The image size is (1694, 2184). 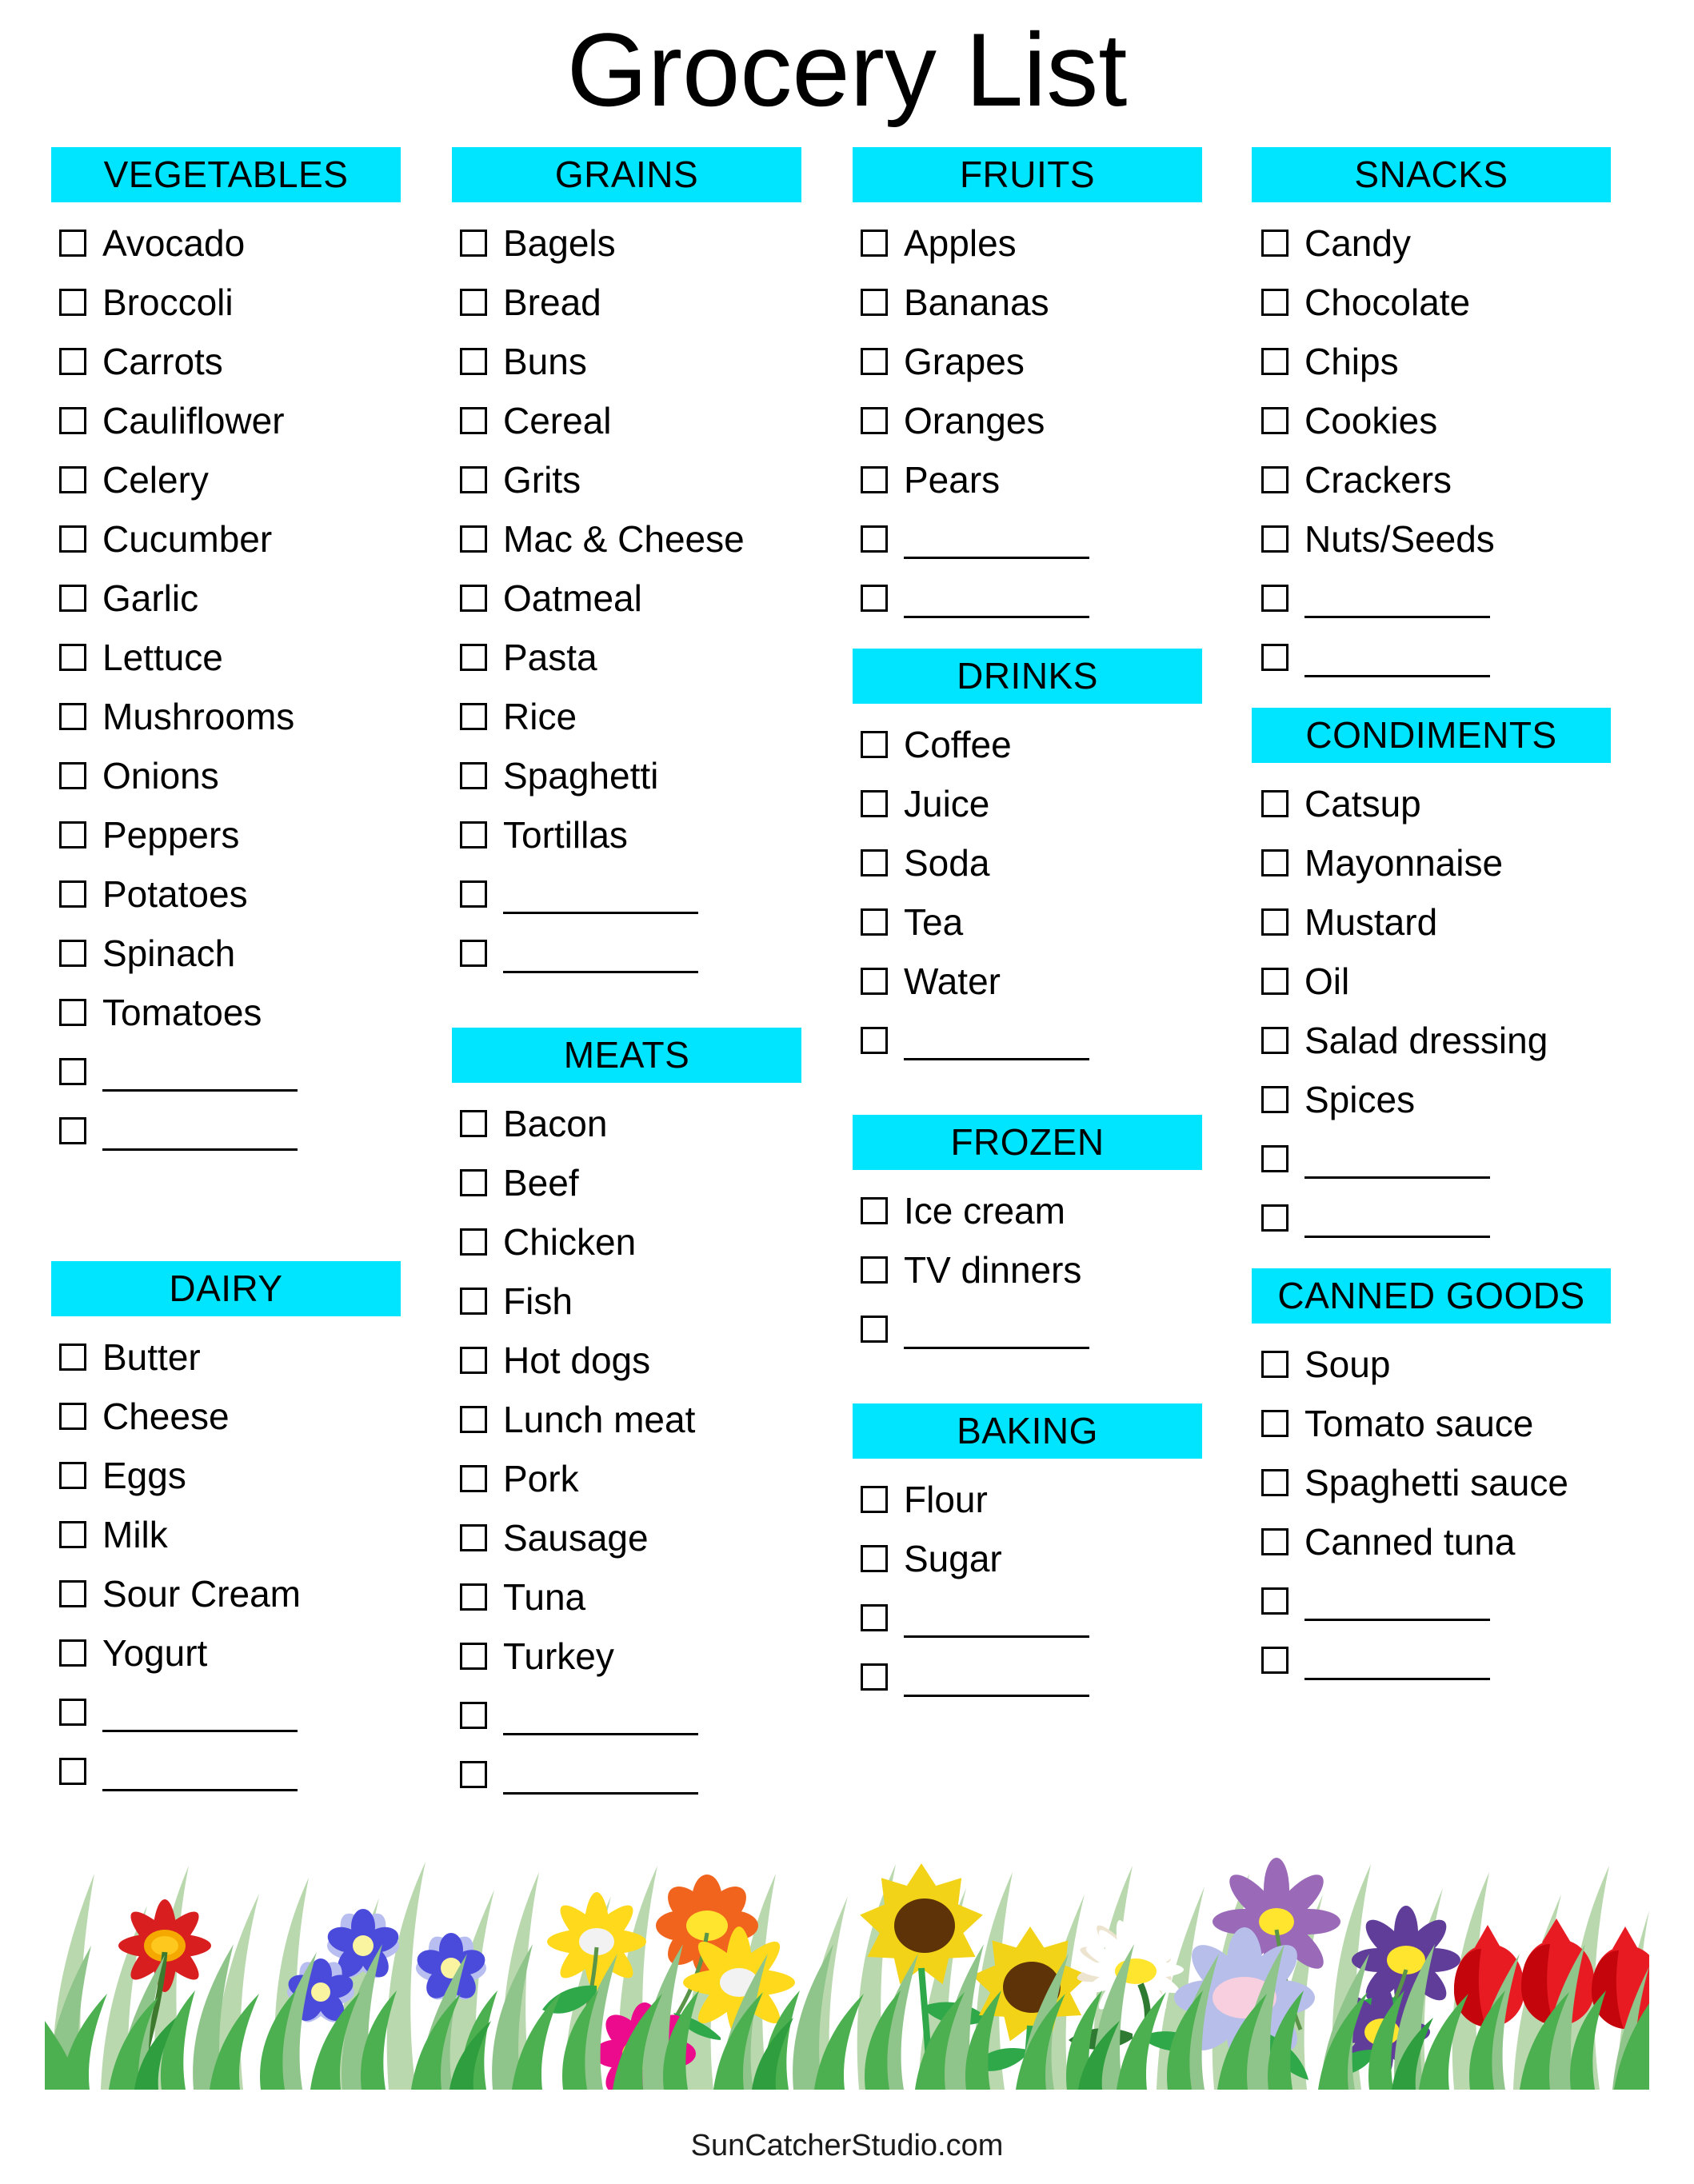 What do you see at coordinates (1043, 244) in the screenshot?
I see `list-item: Apples` at bounding box center [1043, 244].